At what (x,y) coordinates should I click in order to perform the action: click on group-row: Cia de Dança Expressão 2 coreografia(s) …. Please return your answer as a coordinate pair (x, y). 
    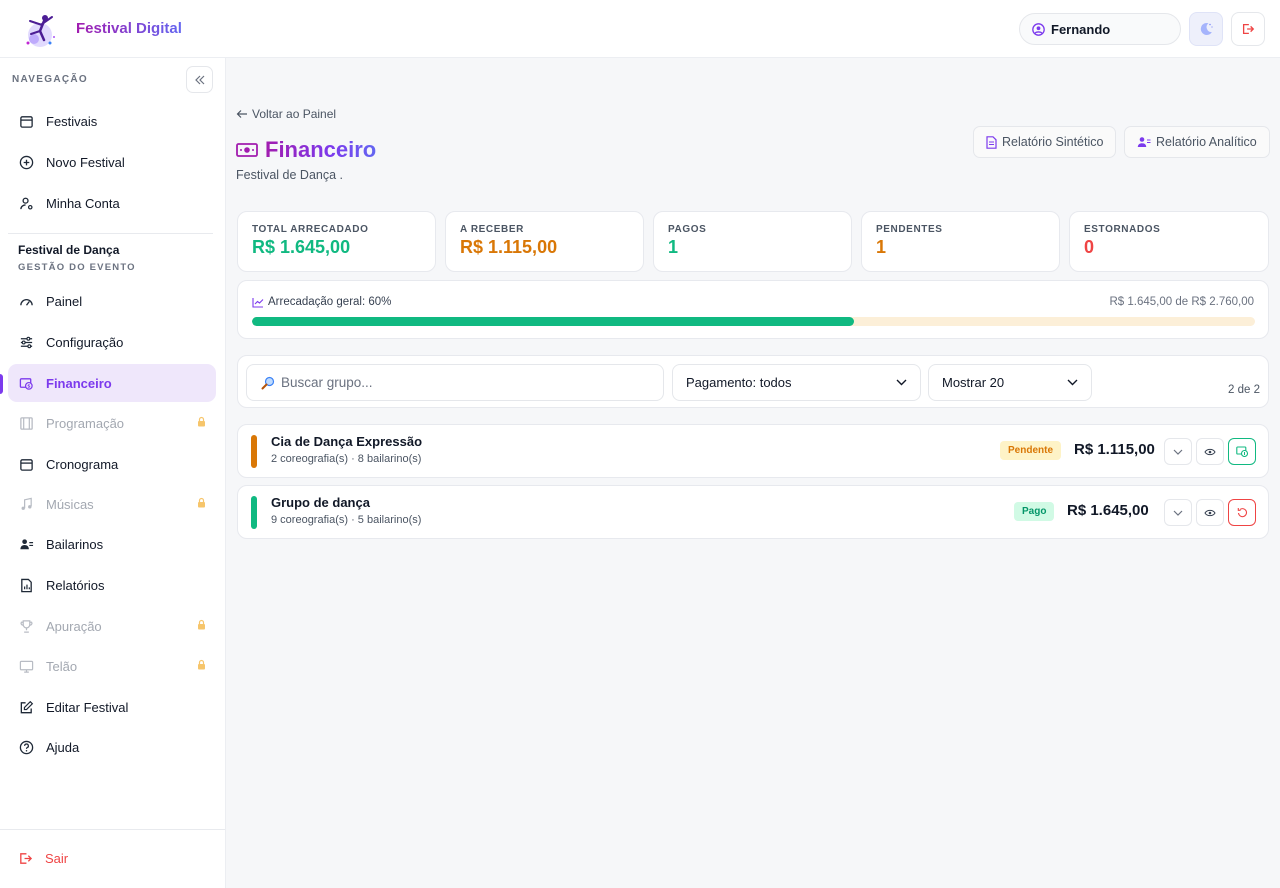
    Looking at the image, I should click on (753, 451).